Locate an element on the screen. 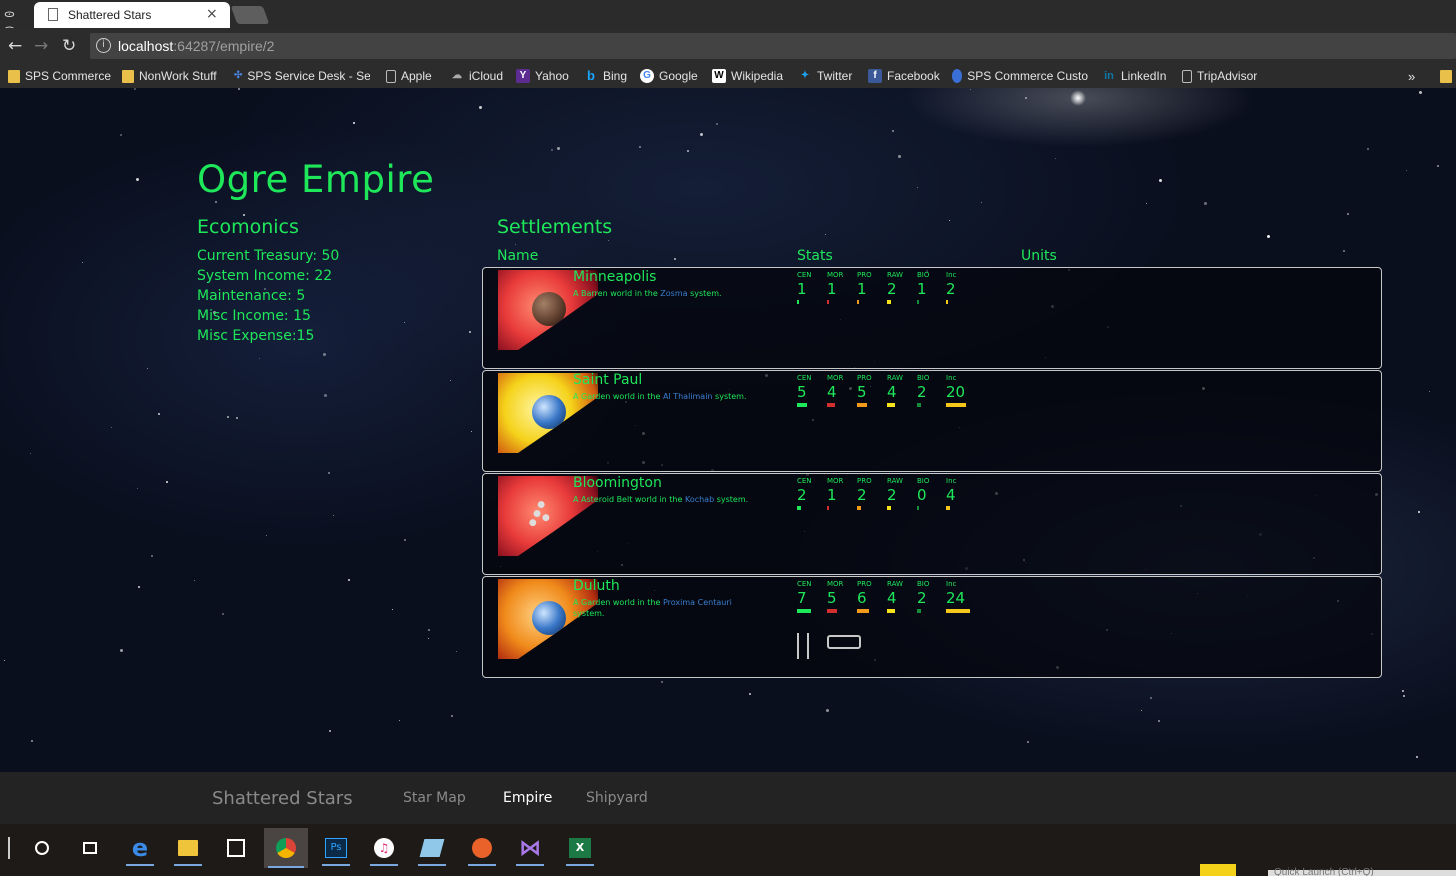 The height and width of the screenshot is (876, 1456). reload-icon: ↻ is located at coordinates (69, 46).